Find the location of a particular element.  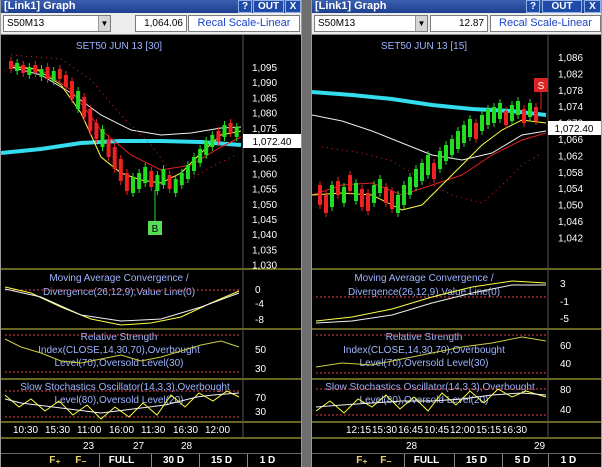

svg-text: 11:30 is located at coordinates (153, 430).